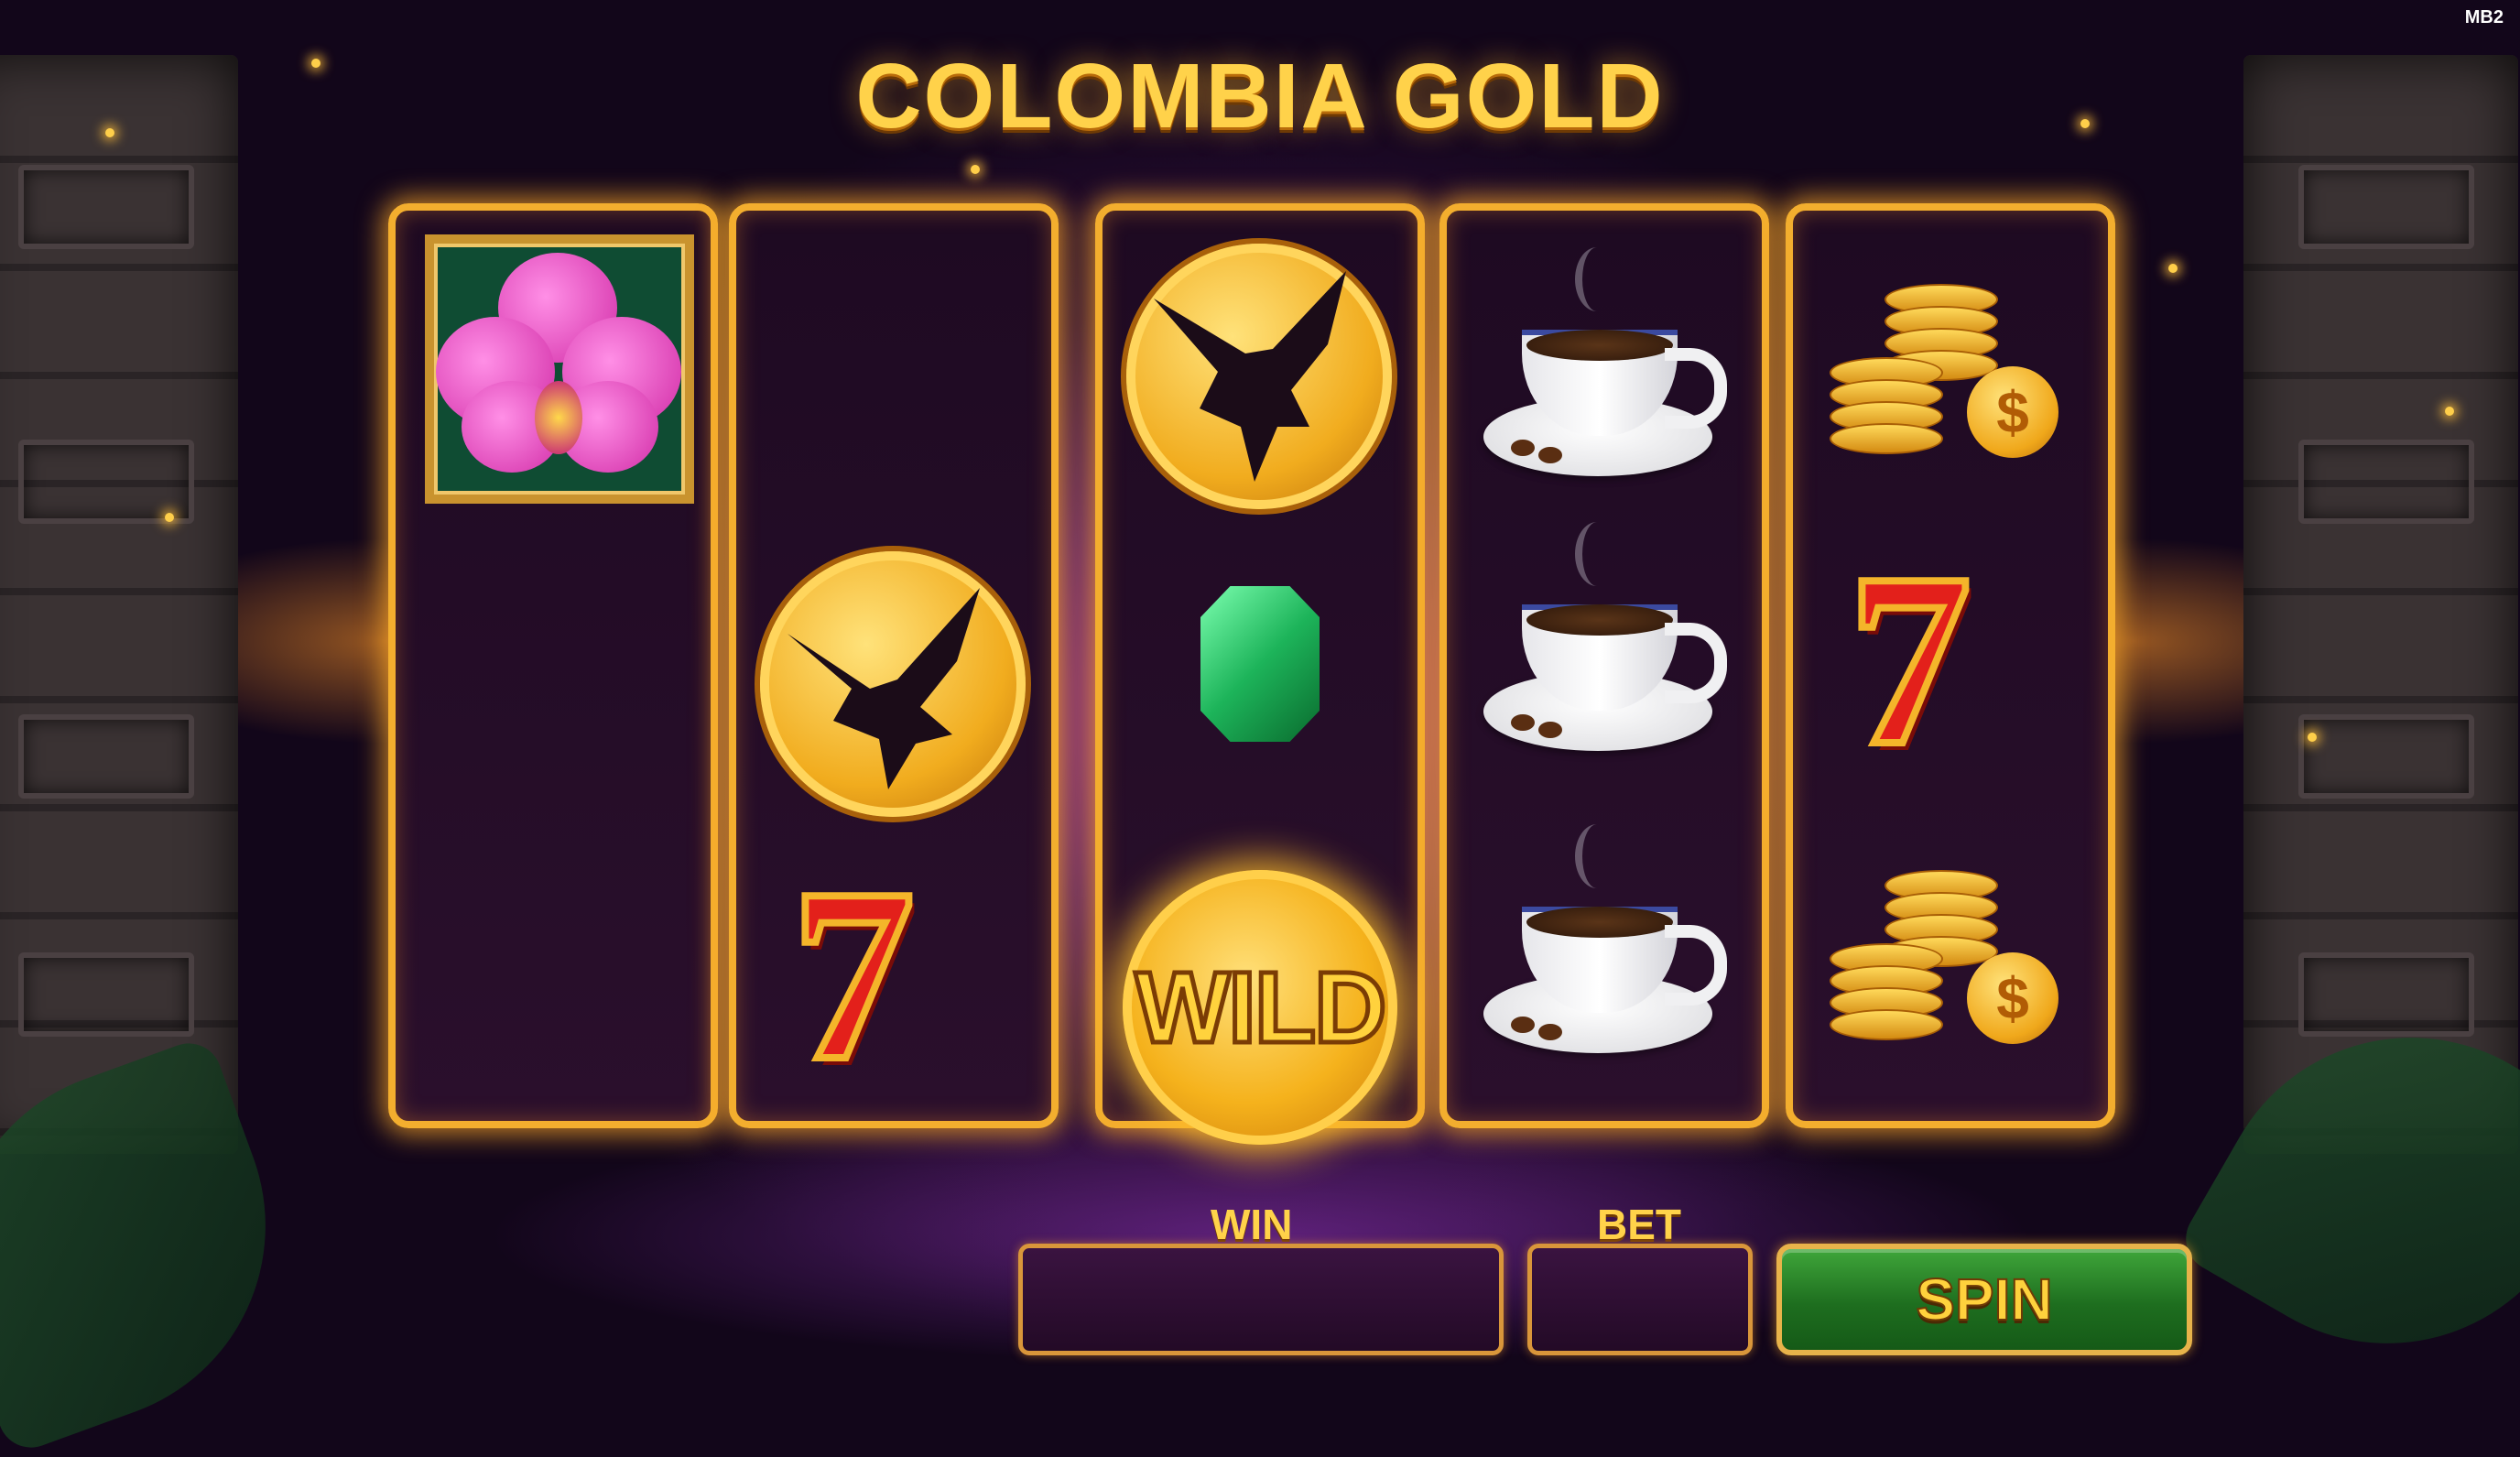 The height and width of the screenshot is (1457, 2520). I want to click on corner-tag: MB2, so click(2484, 17).